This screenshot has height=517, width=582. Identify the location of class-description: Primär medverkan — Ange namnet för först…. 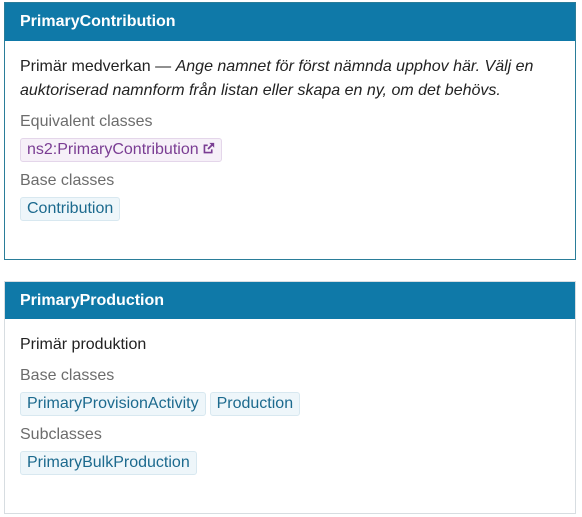
(290, 79).